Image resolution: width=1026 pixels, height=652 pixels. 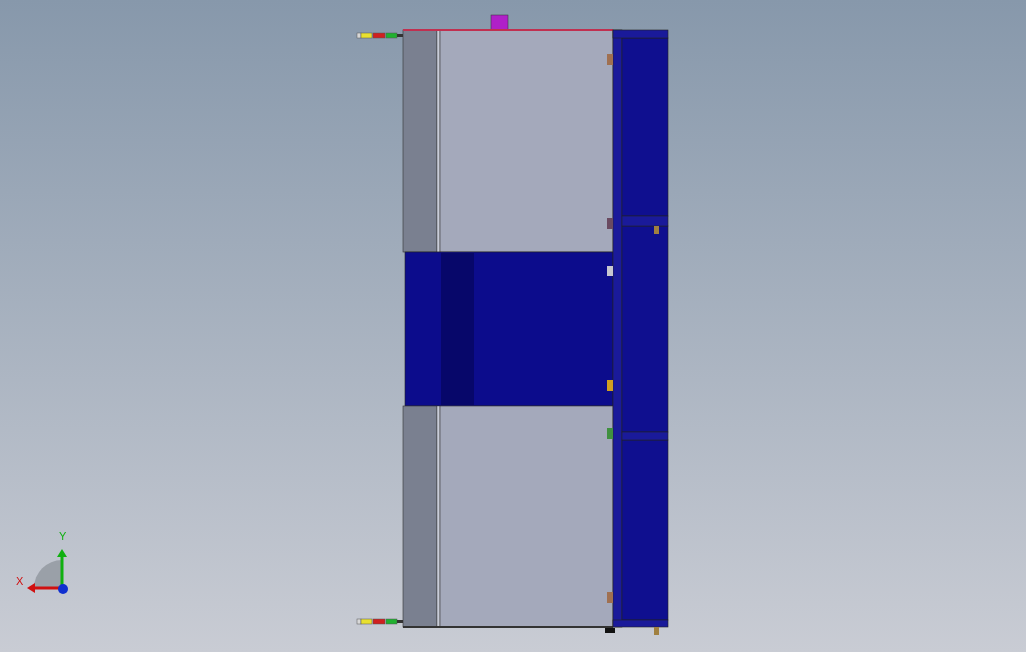 I want to click on y-axis-label: Y, so click(x=63, y=536).